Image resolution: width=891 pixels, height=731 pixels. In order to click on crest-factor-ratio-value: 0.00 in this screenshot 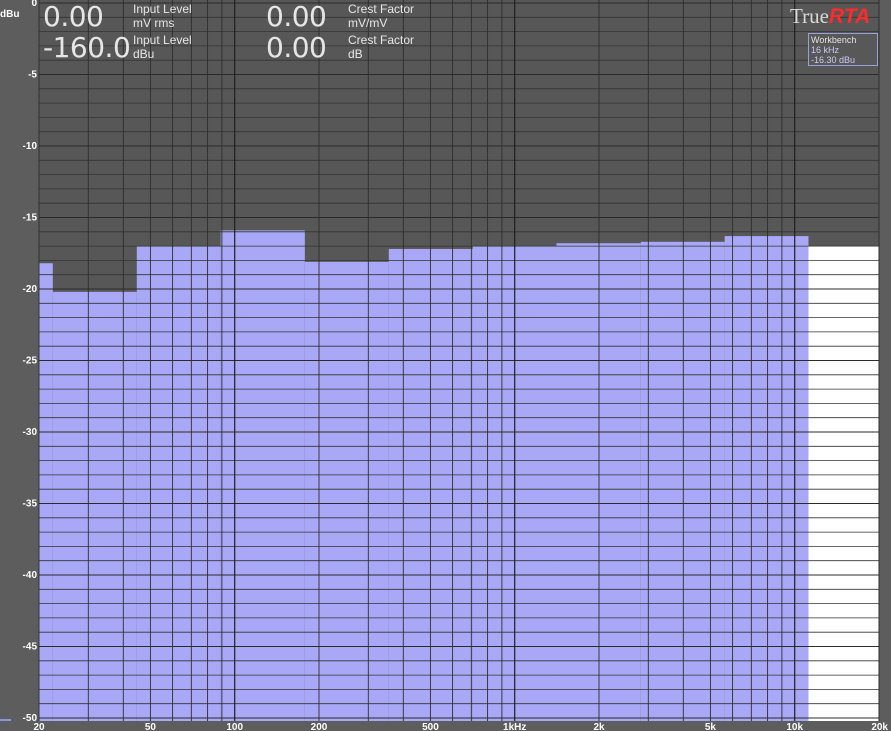, I will do `click(296, 16)`.